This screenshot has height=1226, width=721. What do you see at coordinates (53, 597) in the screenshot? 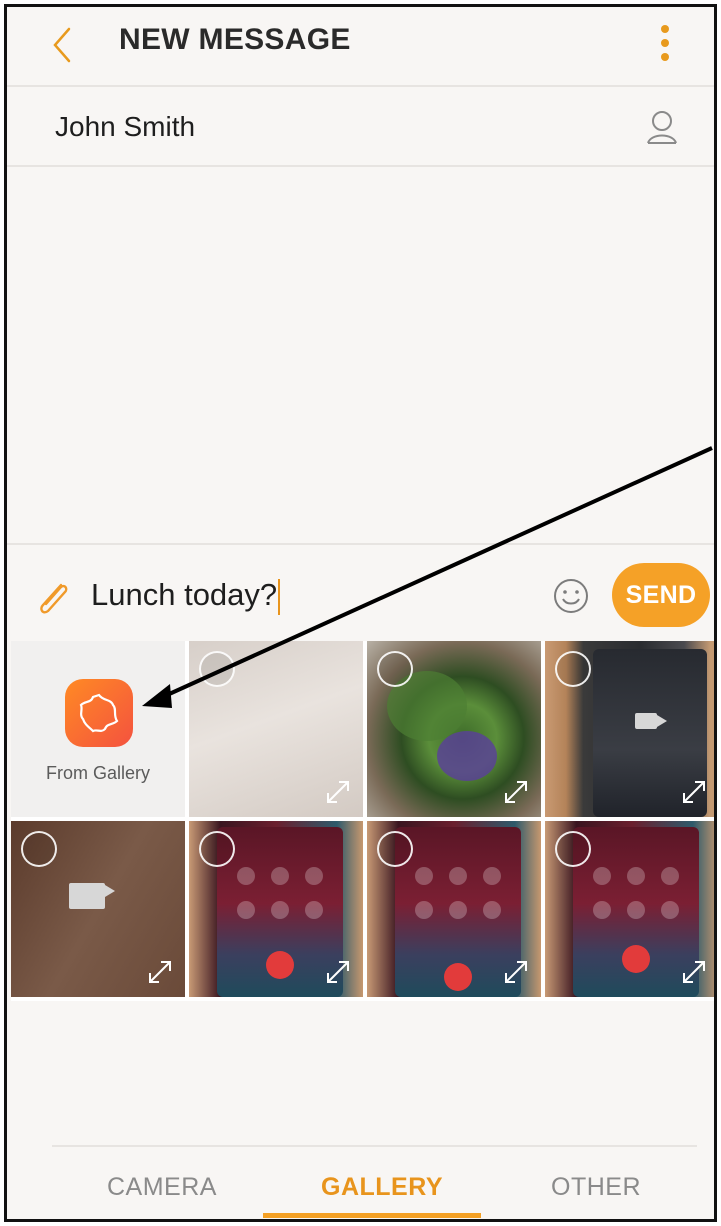
I see `attachment-icon` at bounding box center [53, 597].